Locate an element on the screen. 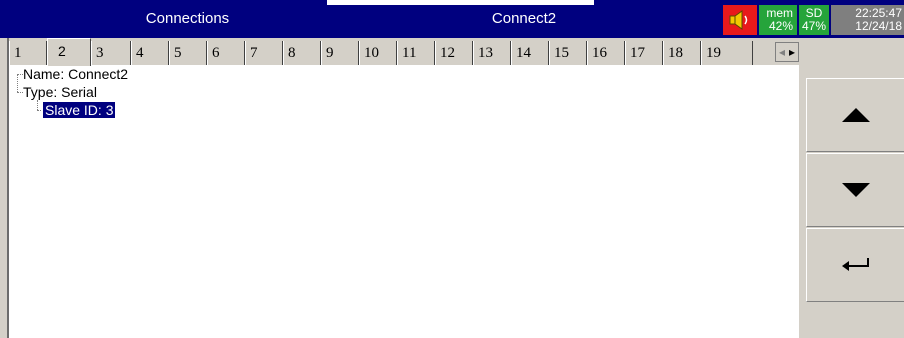 The width and height of the screenshot is (904, 338). arrow-down-icon is located at coordinates (856, 190).